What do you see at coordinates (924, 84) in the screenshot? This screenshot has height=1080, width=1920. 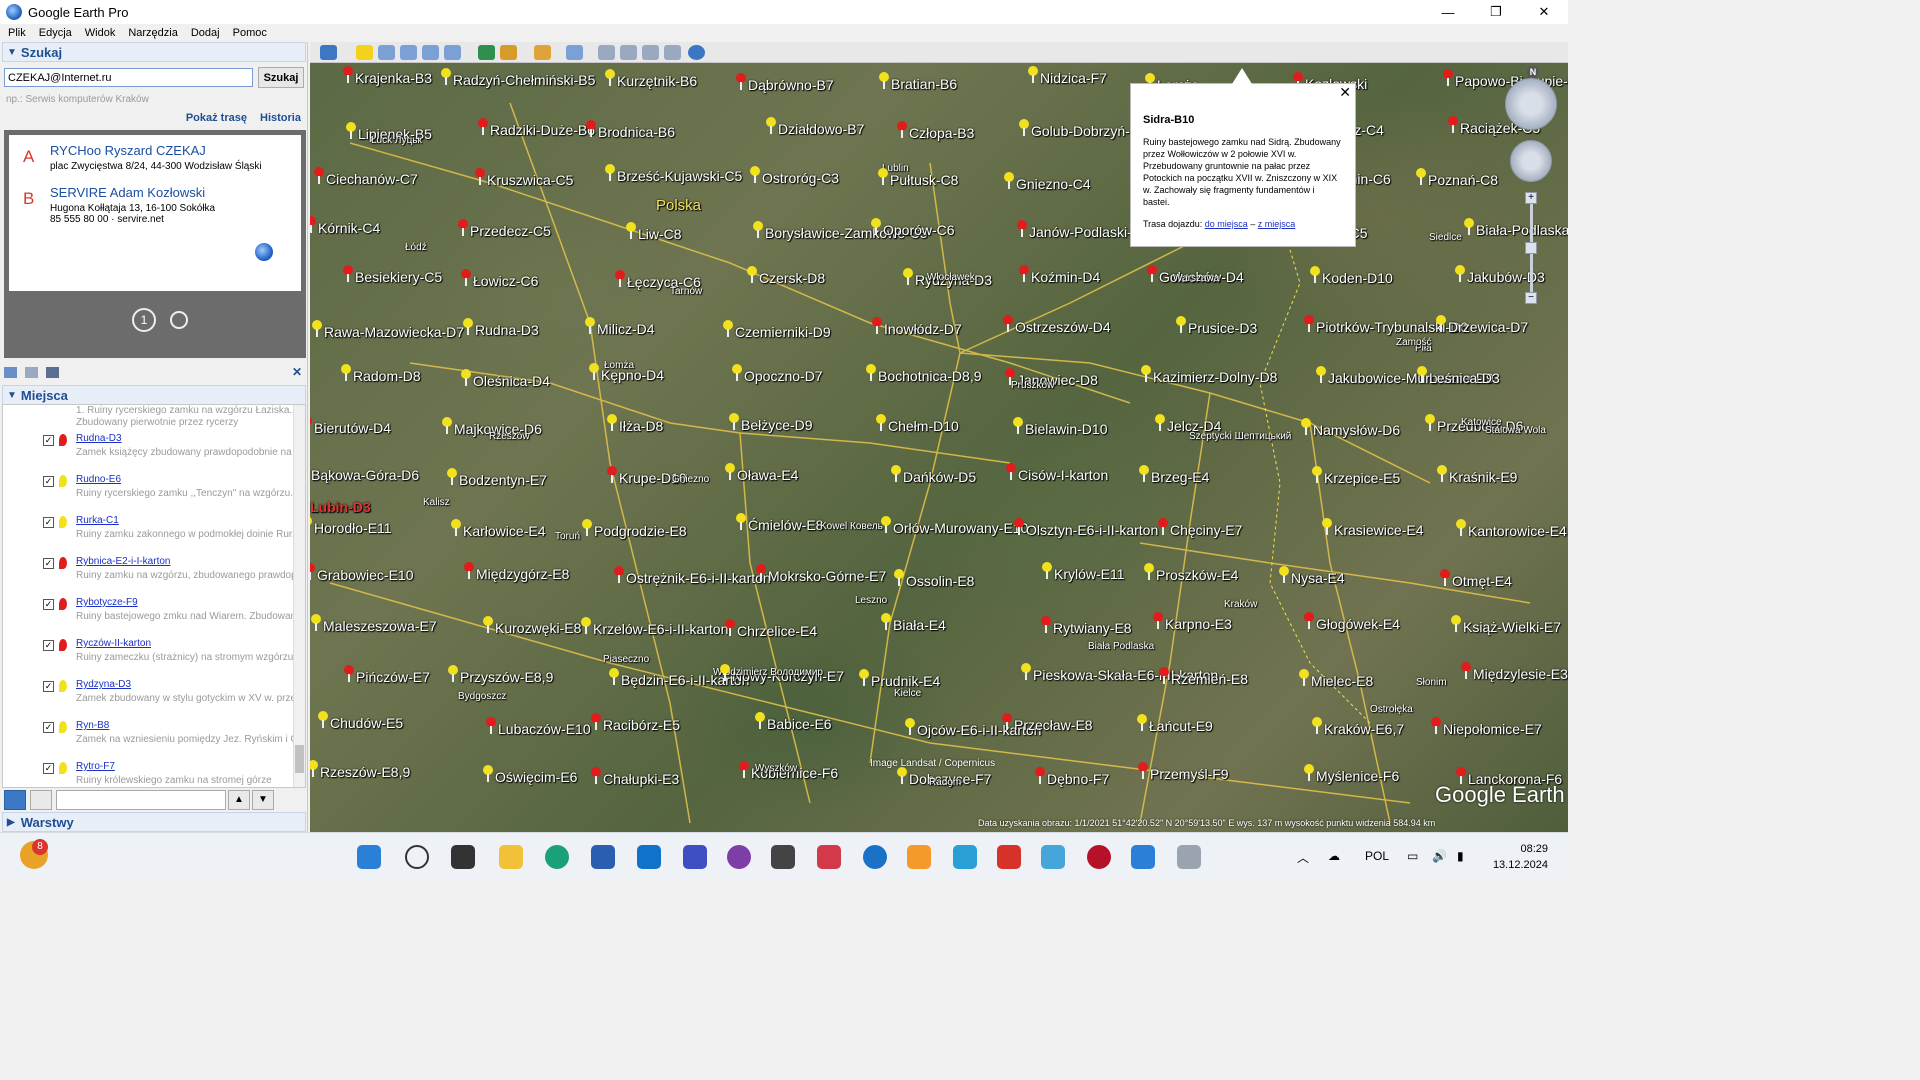 I see `map-place-label: Bratian-B6` at bounding box center [924, 84].